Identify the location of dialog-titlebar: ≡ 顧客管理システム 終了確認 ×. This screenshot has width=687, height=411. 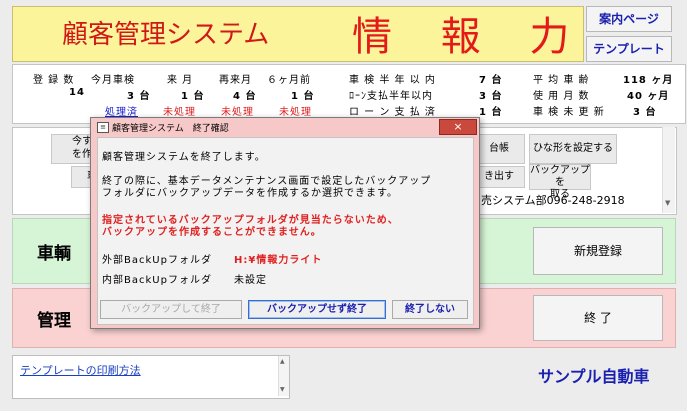
(285, 127).